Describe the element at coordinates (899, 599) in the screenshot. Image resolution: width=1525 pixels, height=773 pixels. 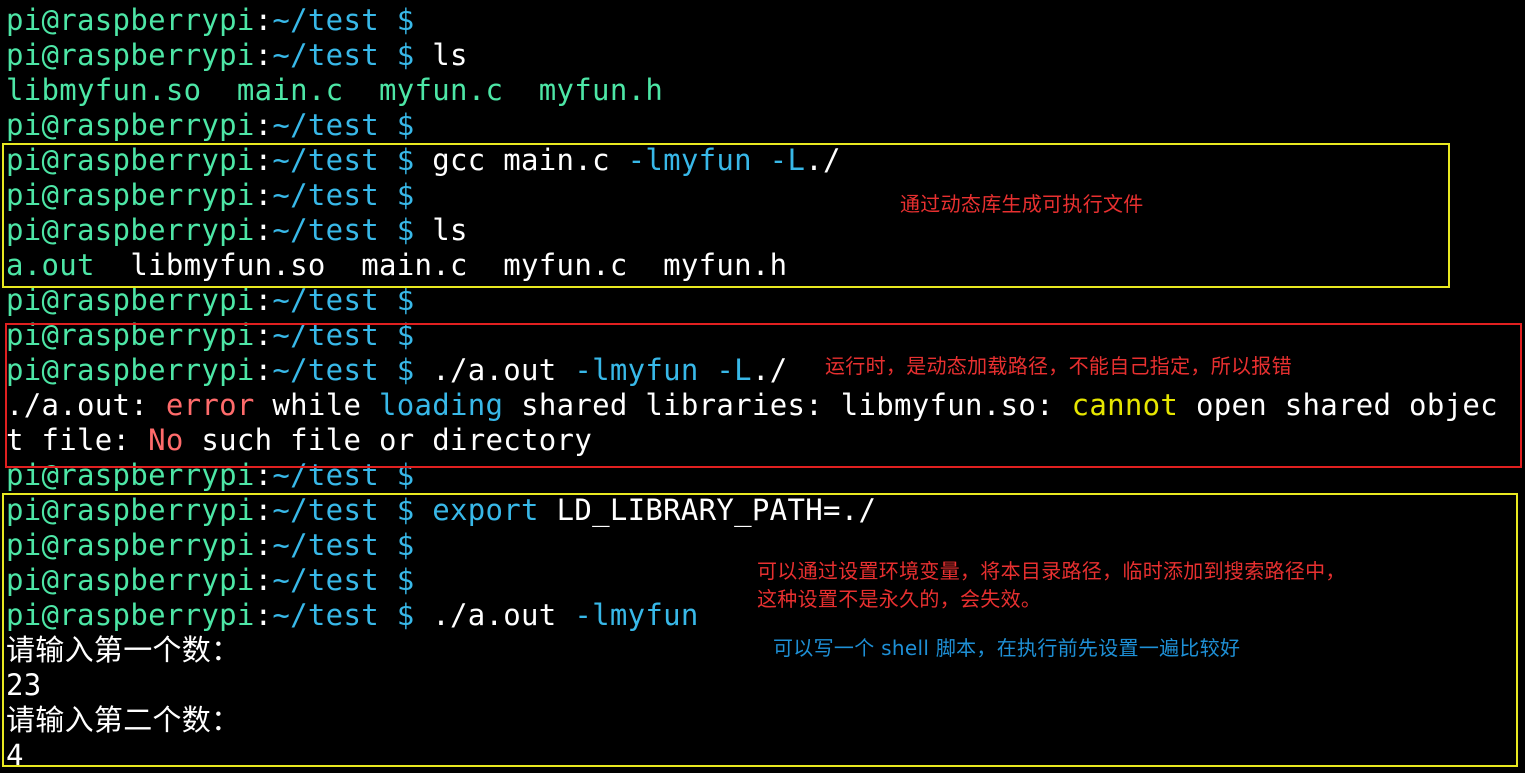
I see `annotation-note: 这种设置不是永久的，会失效。` at that location.